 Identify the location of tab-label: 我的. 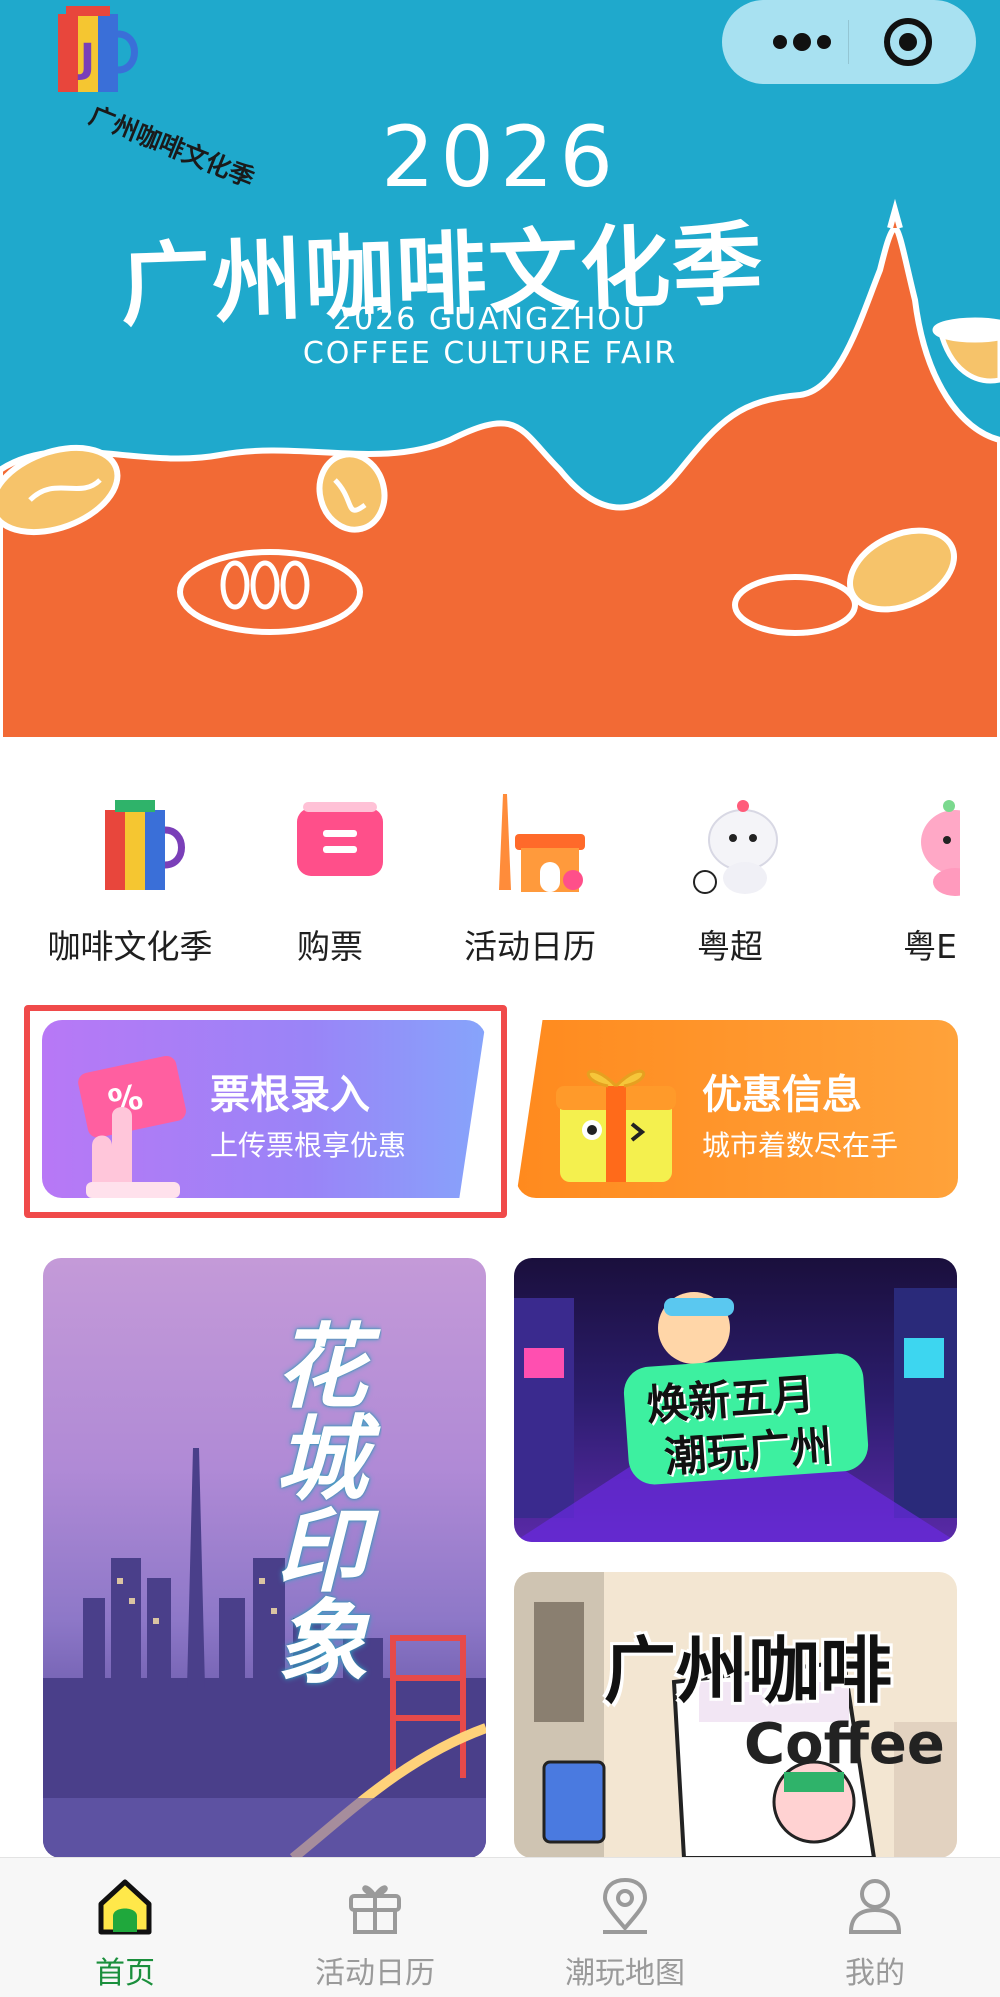
(875, 1973).